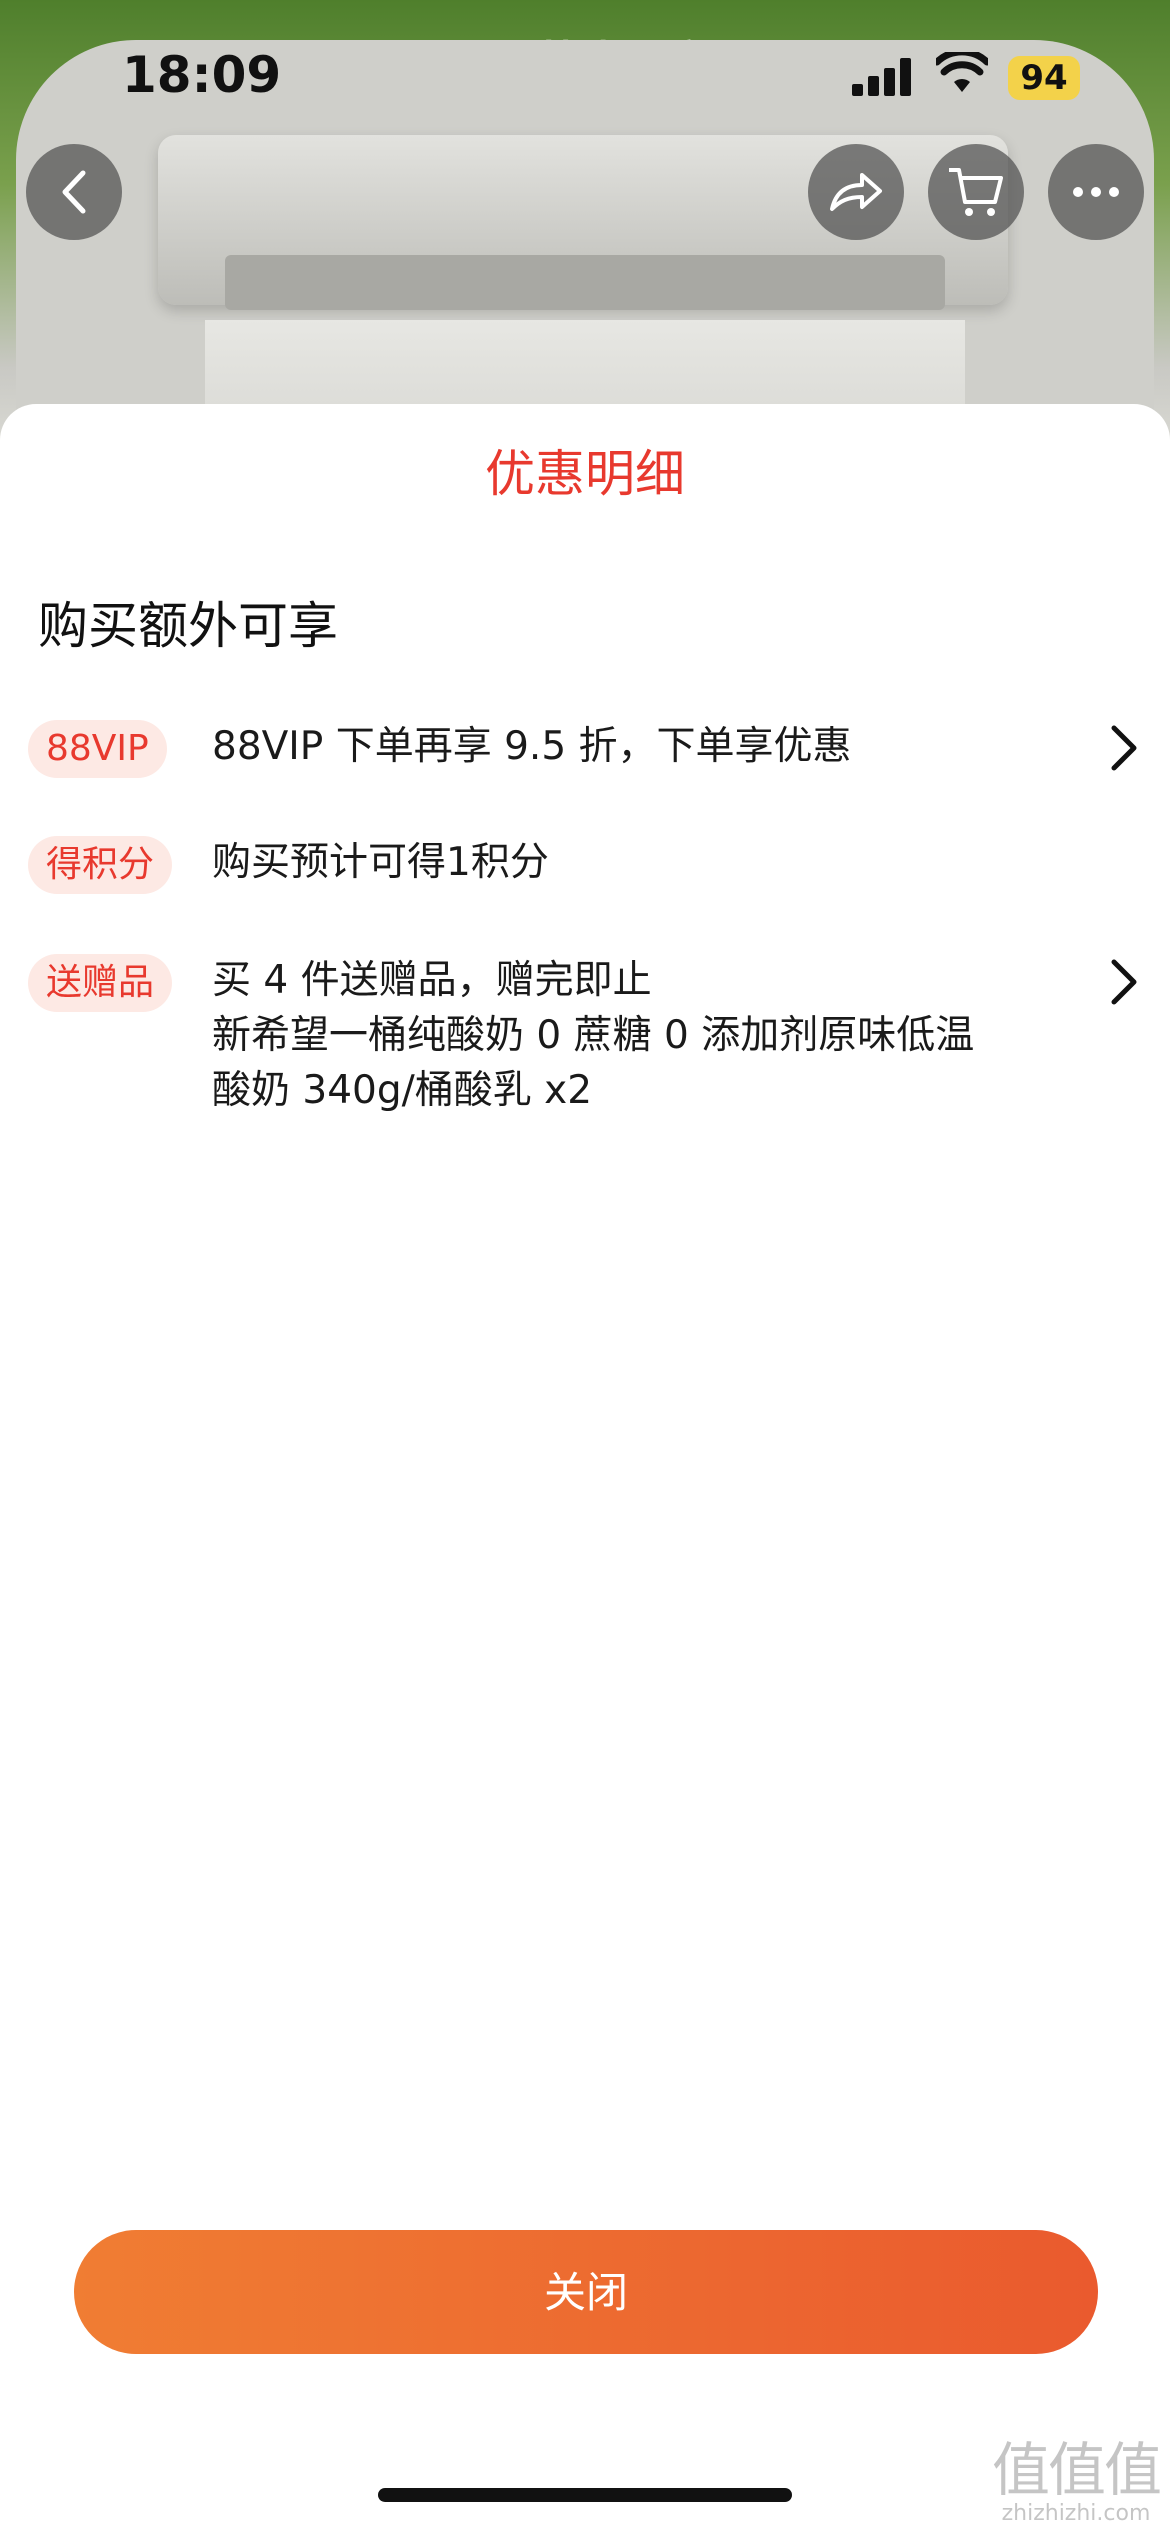 The width and height of the screenshot is (1170, 2532). Describe the element at coordinates (202, 75) in the screenshot. I see `status-time: 18:09` at that location.